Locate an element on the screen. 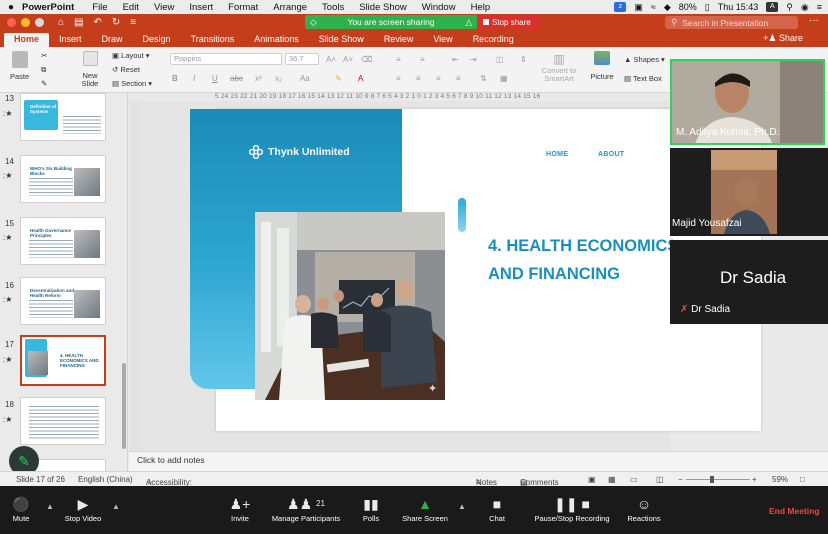 The width and height of the screenshot is (828, 534). audio-options-chevron-icon: ▲ is located at coordinates (50, 506).